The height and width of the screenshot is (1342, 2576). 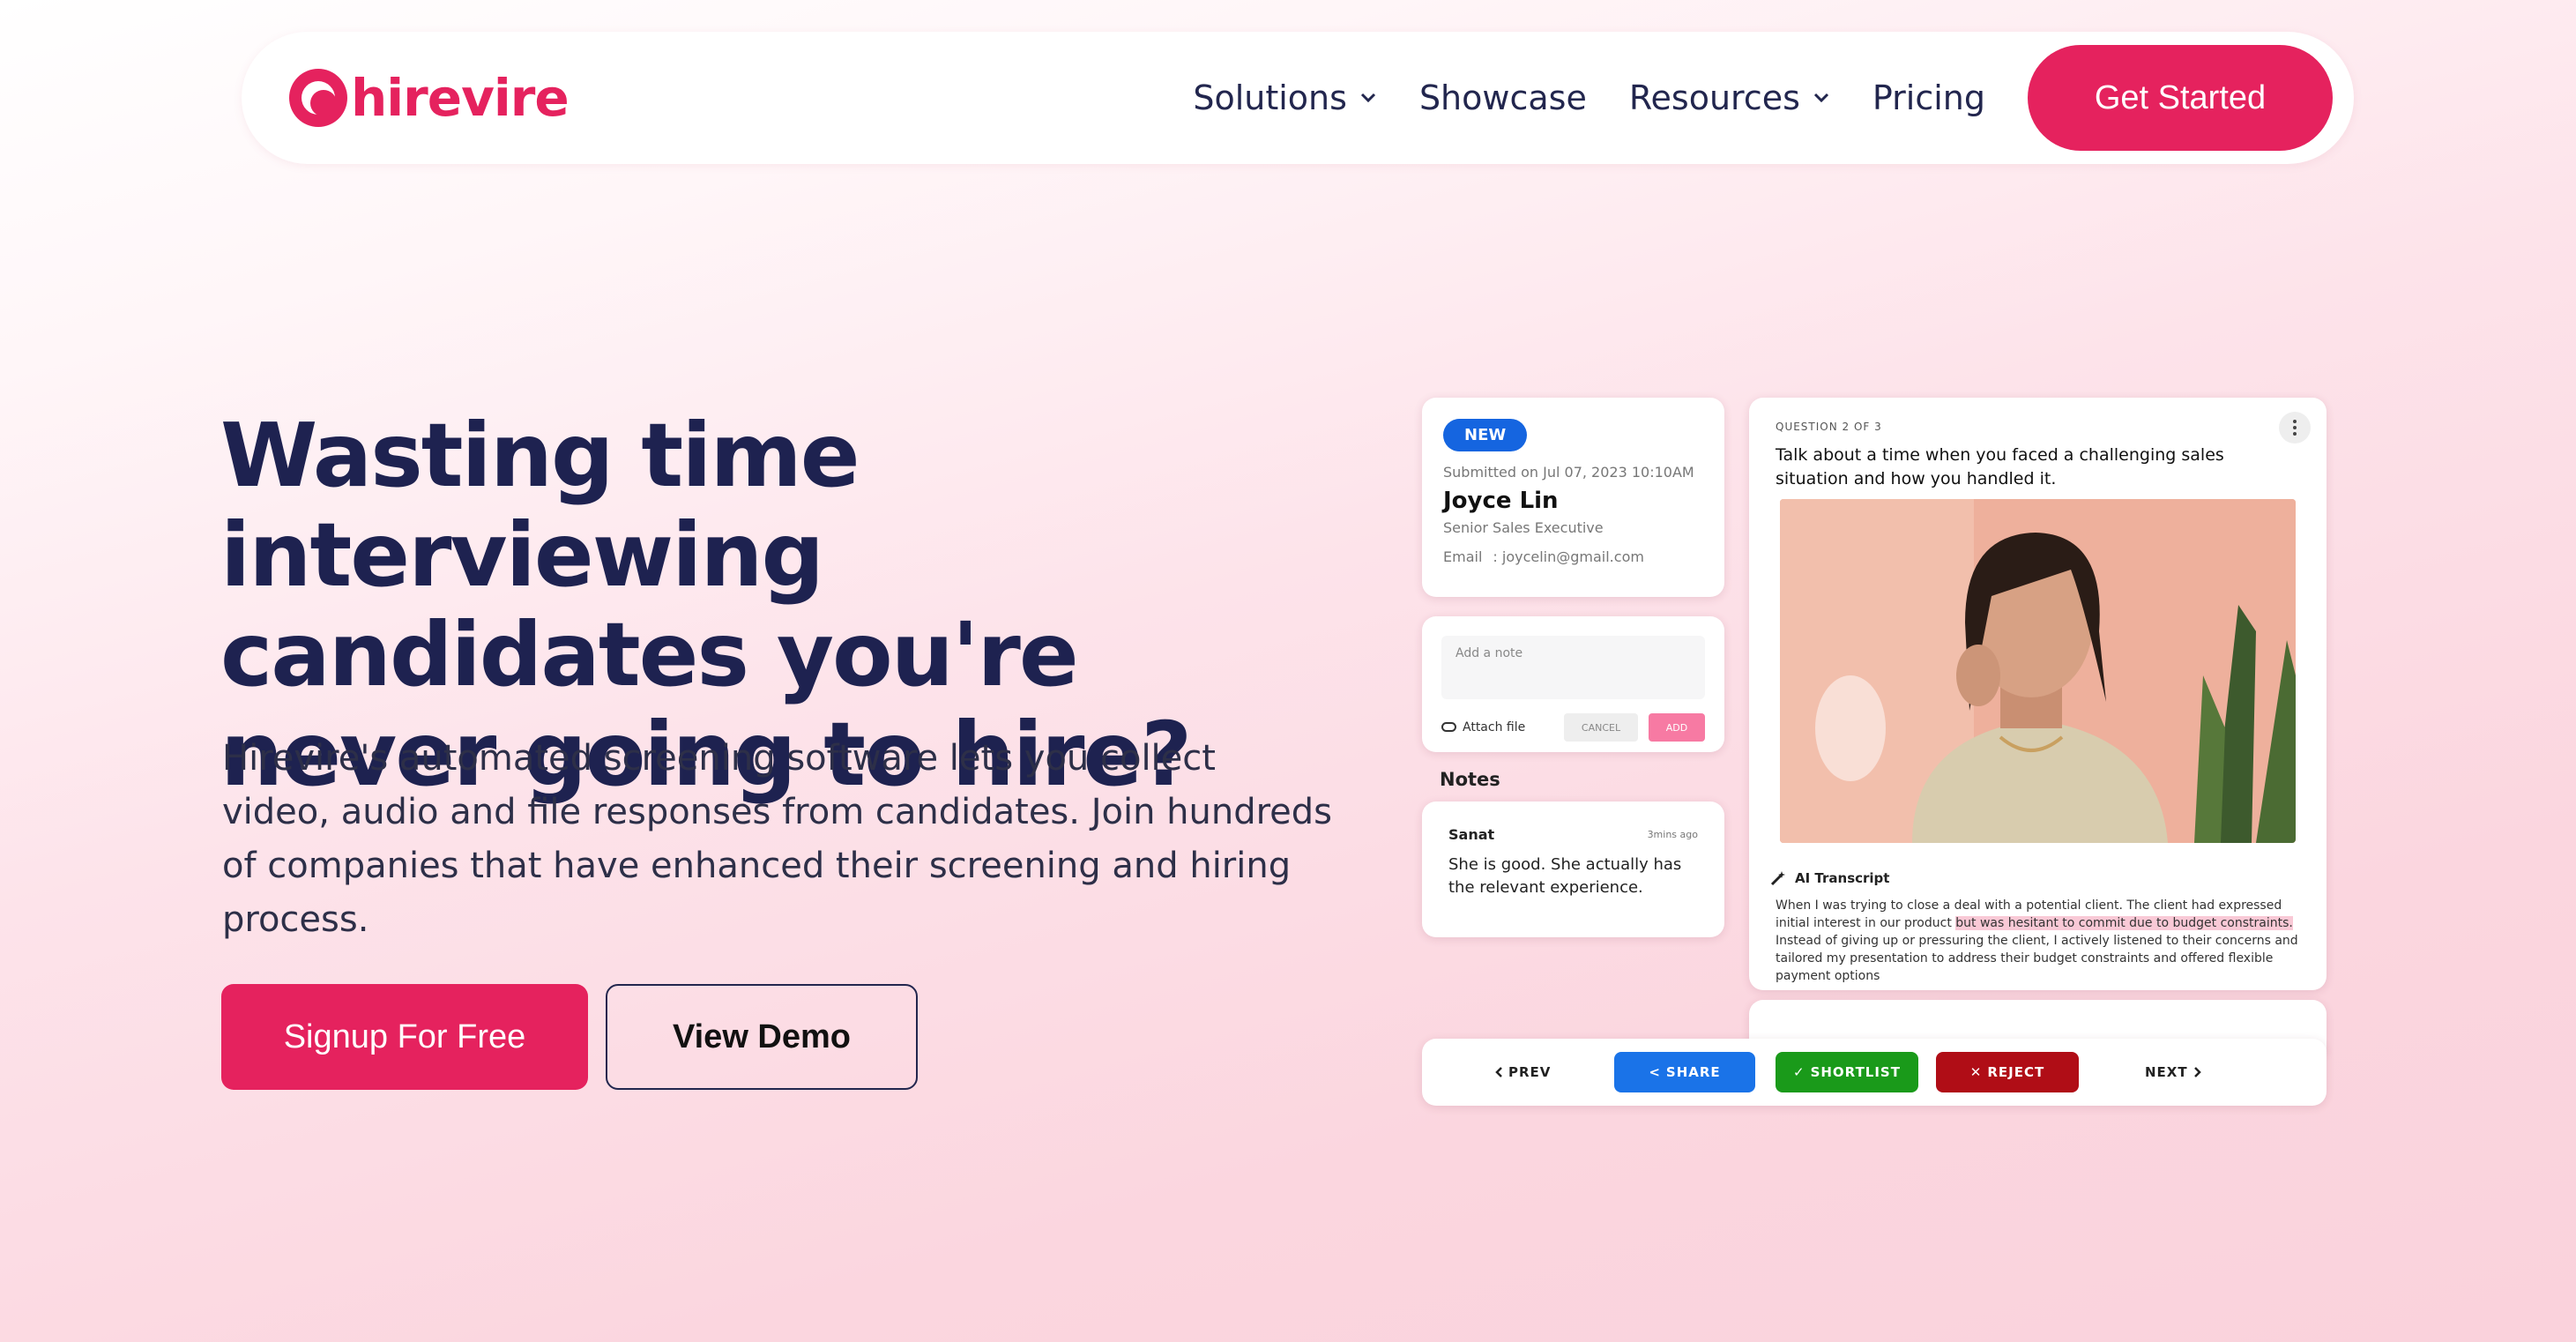 I want to click on nav-item-resources: Resources, so click(x=1730, y=98).